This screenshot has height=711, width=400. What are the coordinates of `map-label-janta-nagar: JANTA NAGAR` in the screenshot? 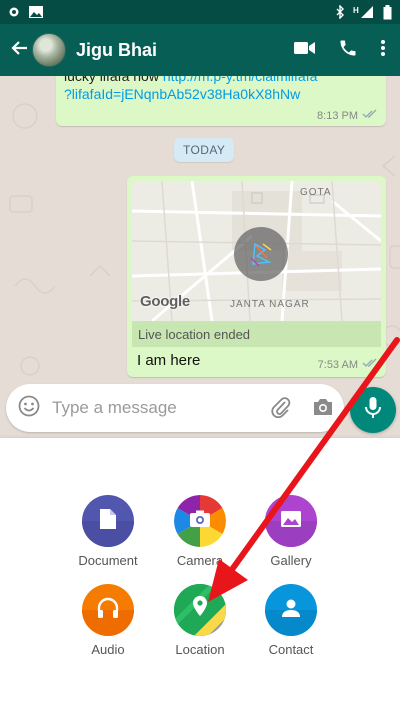 It's located at (270, 304).